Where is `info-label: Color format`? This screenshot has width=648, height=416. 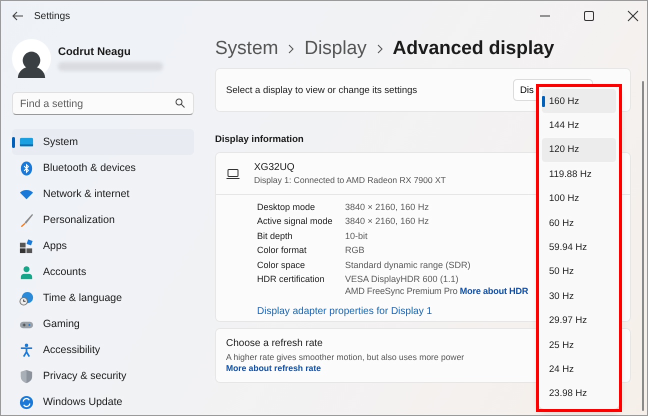 info-label: Color format is located at coordinates (282, 250).